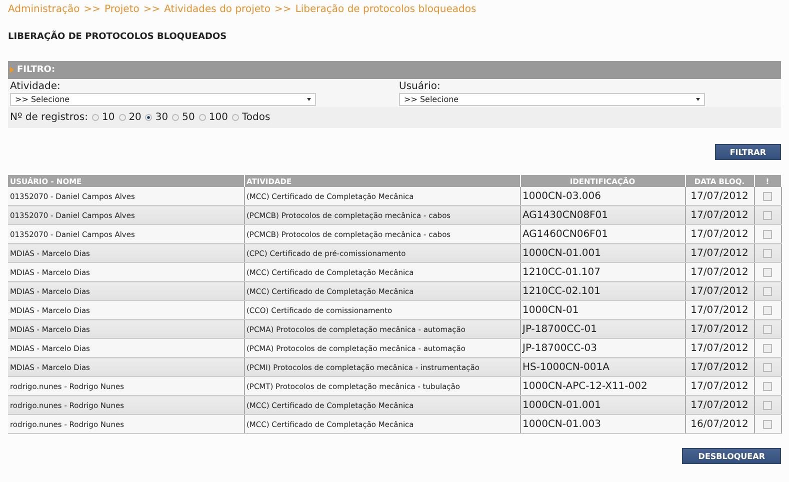 The height and width of the screenshot is (482, 789). I want to click on table-cell: 16/07/2012, so click(719, 424).